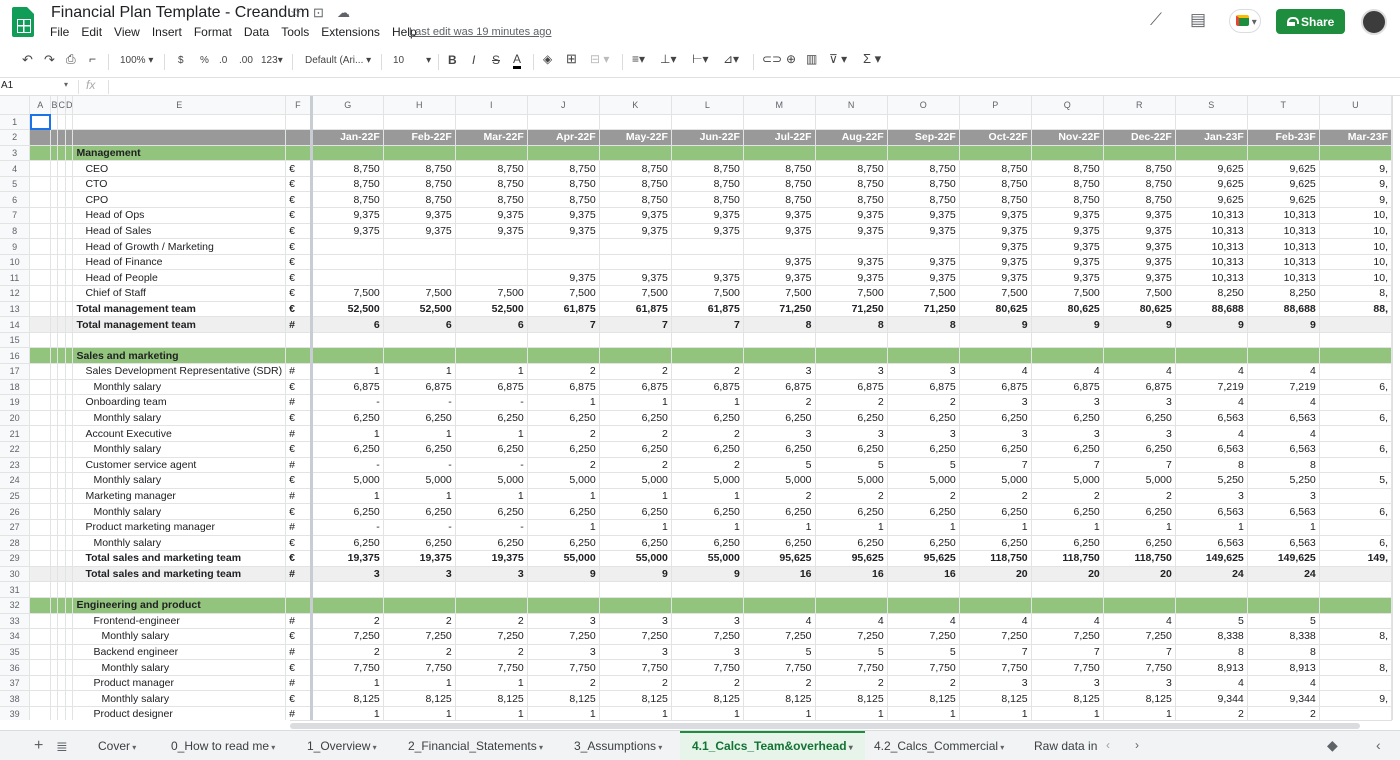  What do you see at coordinates (1355, 699) in the screenshot?
I see `value-cell: 9,` at bounding box center [1355, 699].